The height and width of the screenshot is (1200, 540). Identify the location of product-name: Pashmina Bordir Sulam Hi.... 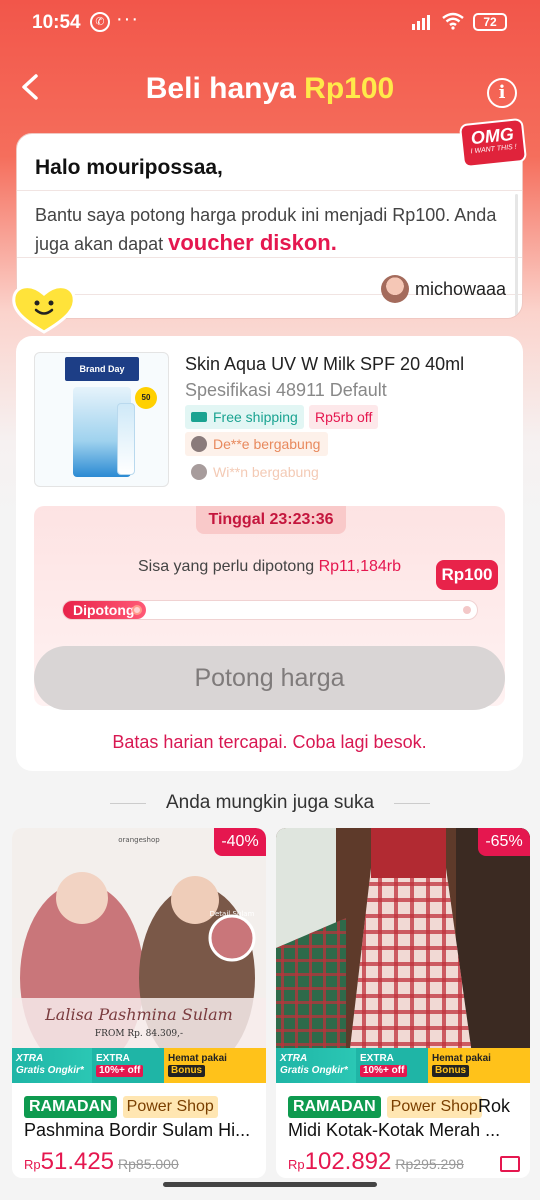
(137, 1130).